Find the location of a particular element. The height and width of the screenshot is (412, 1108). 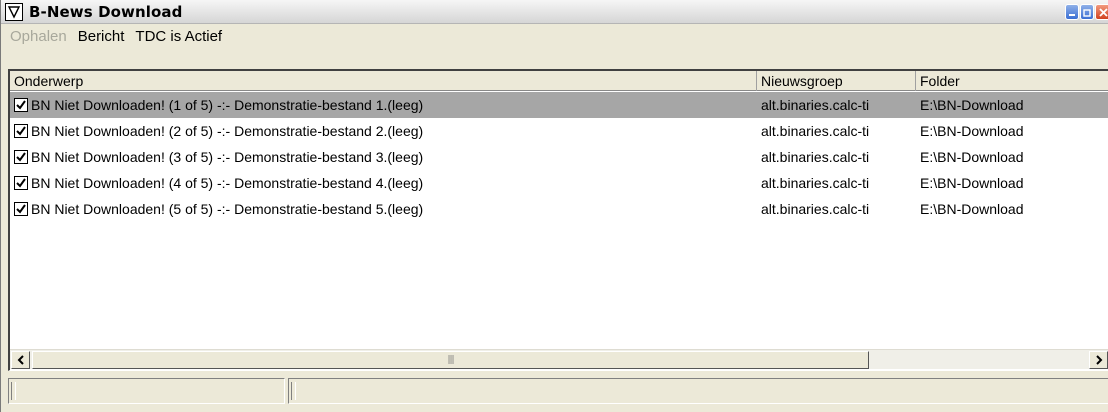

status-panel-left is located at coordinates (146, 391).